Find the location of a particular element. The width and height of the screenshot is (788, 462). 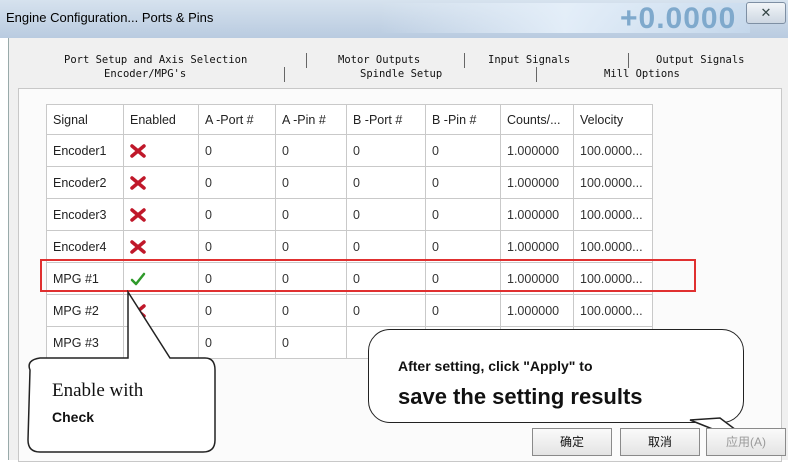

signal-cell: Encoder3 is located at coordinates (85, 214).